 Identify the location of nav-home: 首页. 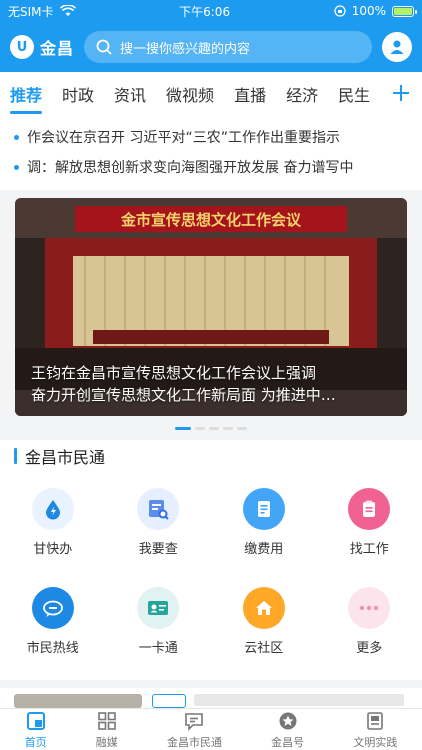
(36, 730).